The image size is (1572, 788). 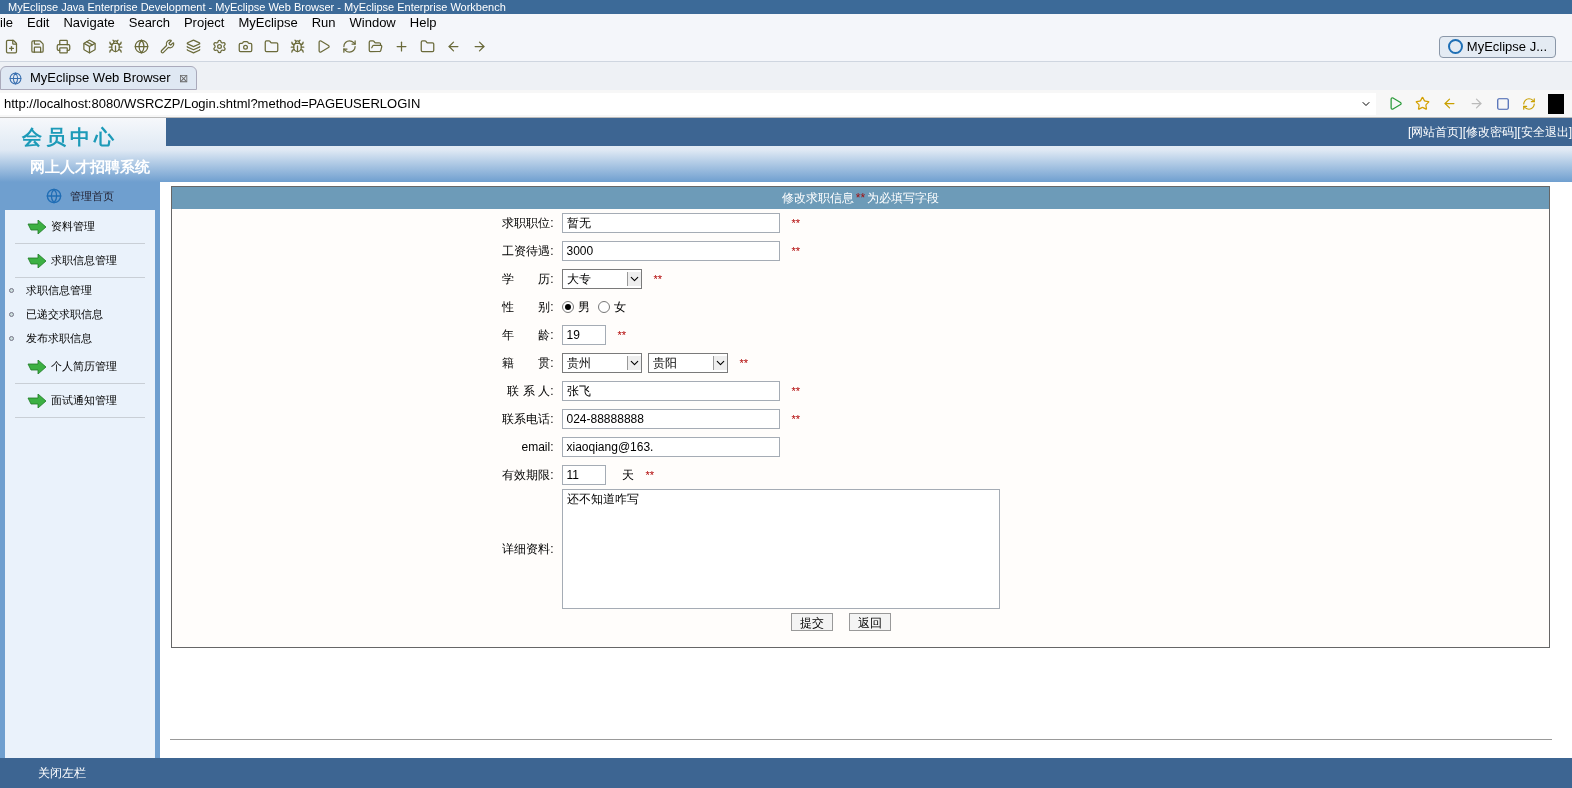 I want to click on text-field: 3000, so click(x=670, y=251).